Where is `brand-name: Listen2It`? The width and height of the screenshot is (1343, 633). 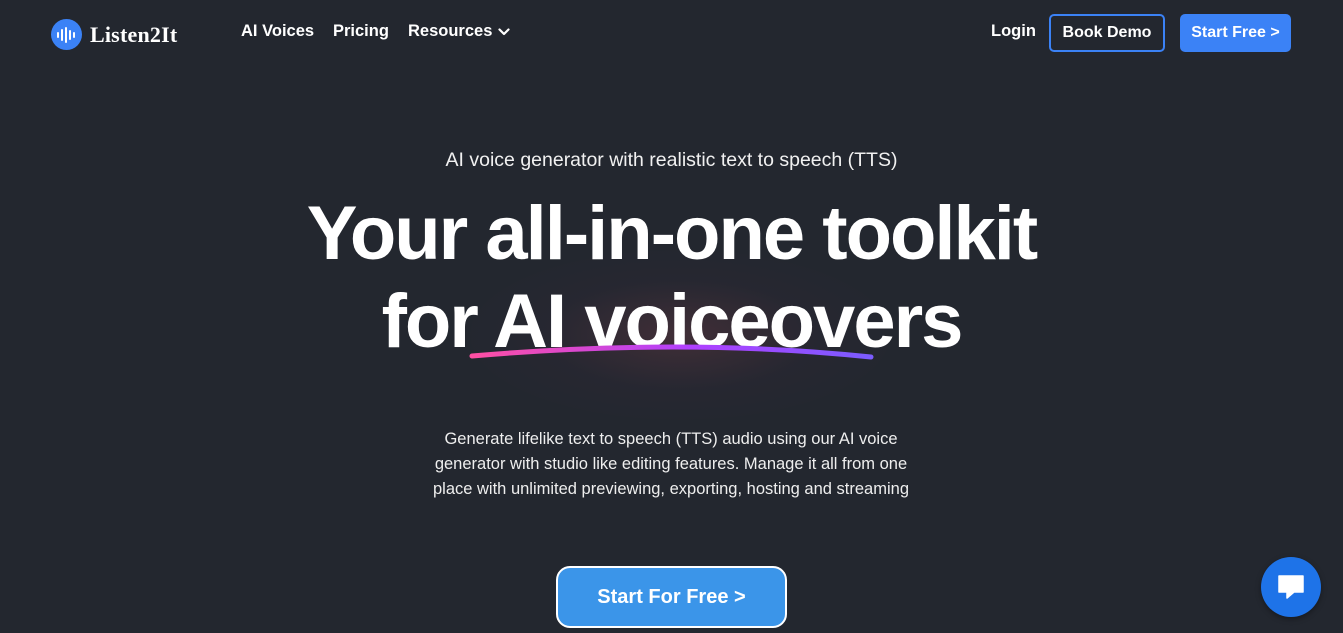 brand-name: Listen2It is located at coordinates (134, 34).